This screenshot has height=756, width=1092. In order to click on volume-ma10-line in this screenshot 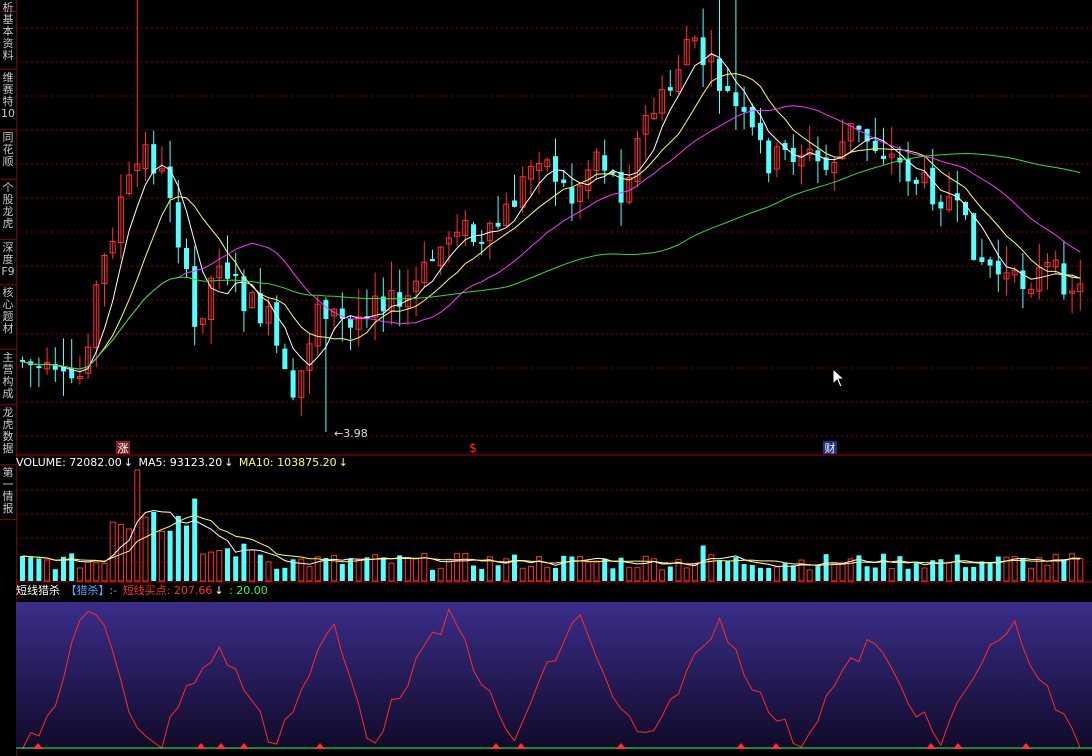, I will do `click(551, 540)`.